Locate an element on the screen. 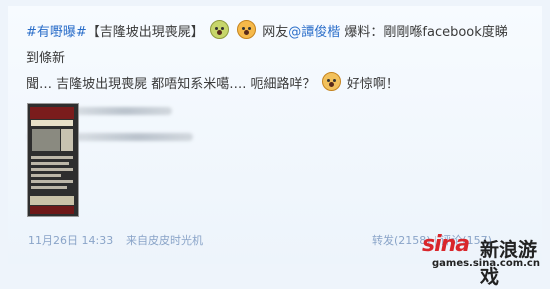  logo-url: games.sina.com.cn is located at coordinates (486, 263).